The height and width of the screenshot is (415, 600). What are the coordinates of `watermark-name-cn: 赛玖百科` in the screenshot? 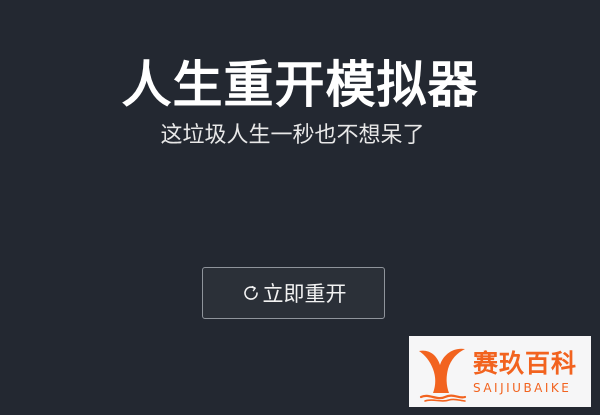 It's located at (525, 363).